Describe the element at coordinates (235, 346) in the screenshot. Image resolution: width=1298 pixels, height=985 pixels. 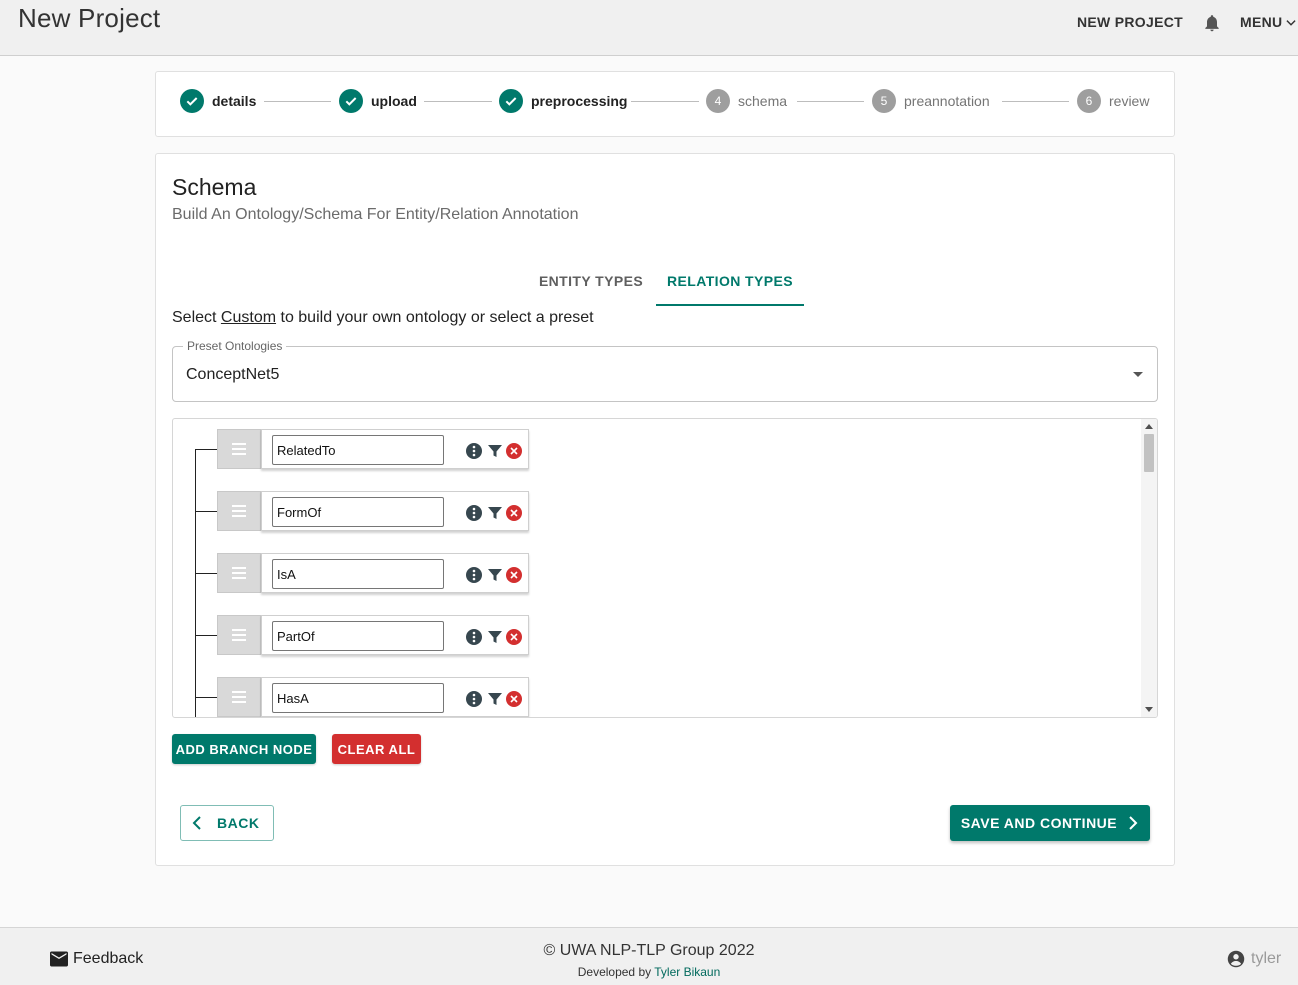
I see `preset-legend: Preset Ontologies` at that location.